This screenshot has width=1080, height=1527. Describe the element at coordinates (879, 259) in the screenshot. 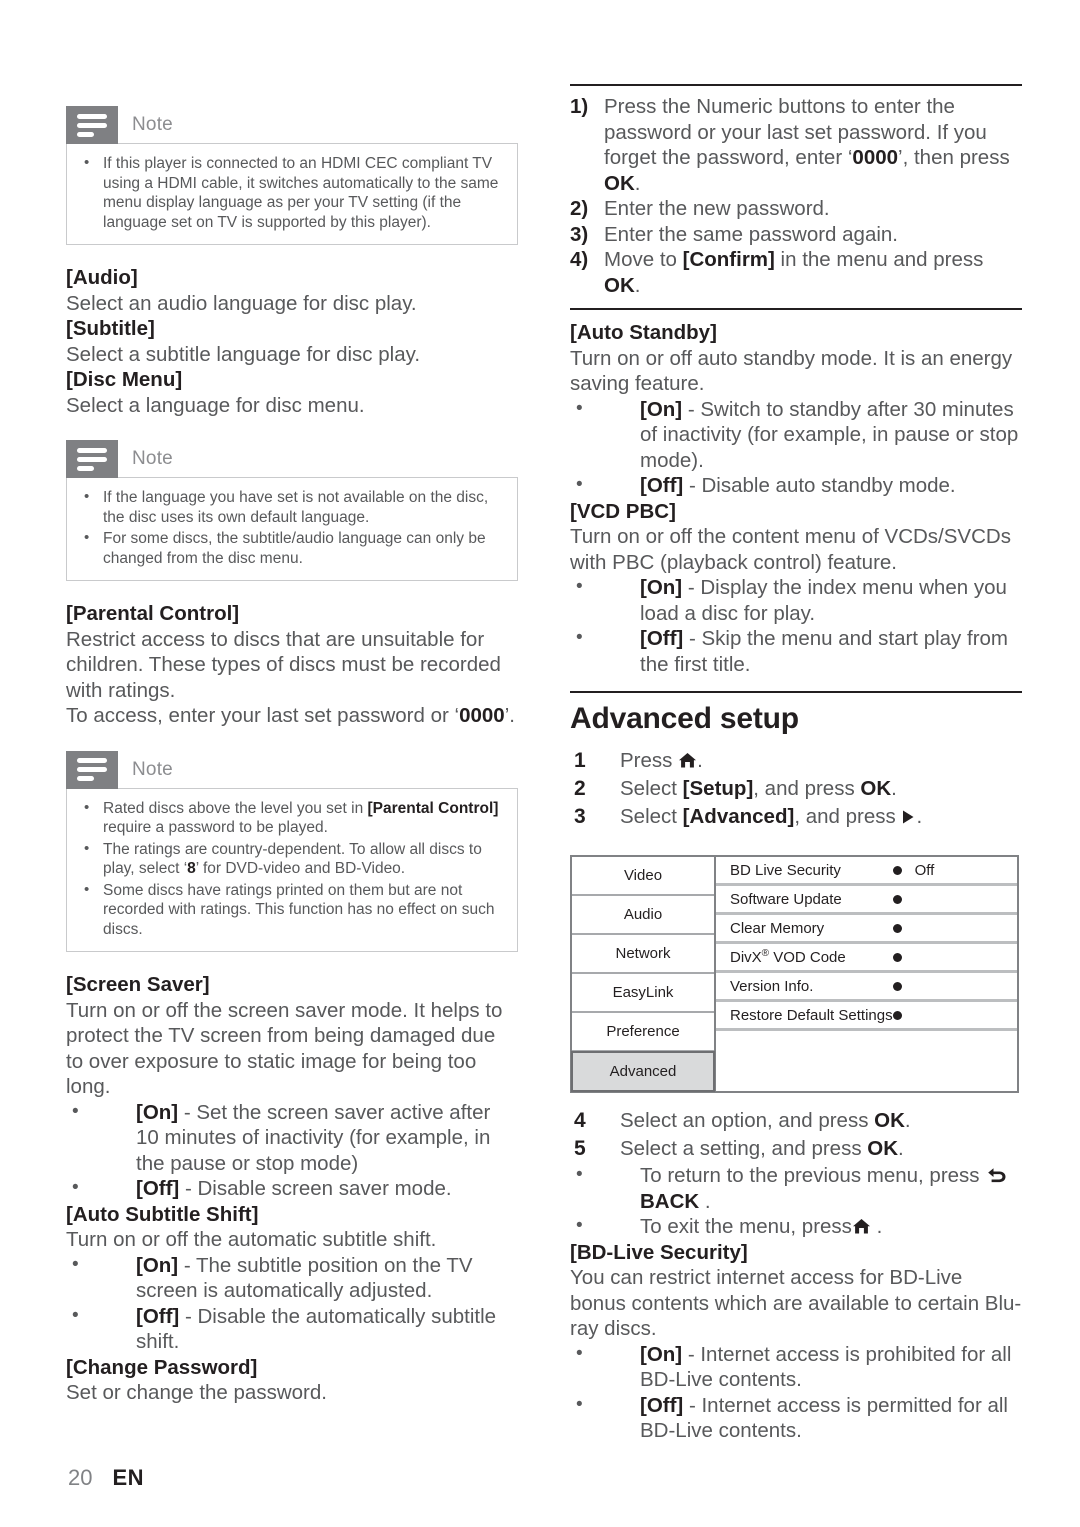

I see `step-mid: in the menu and press` at that location.